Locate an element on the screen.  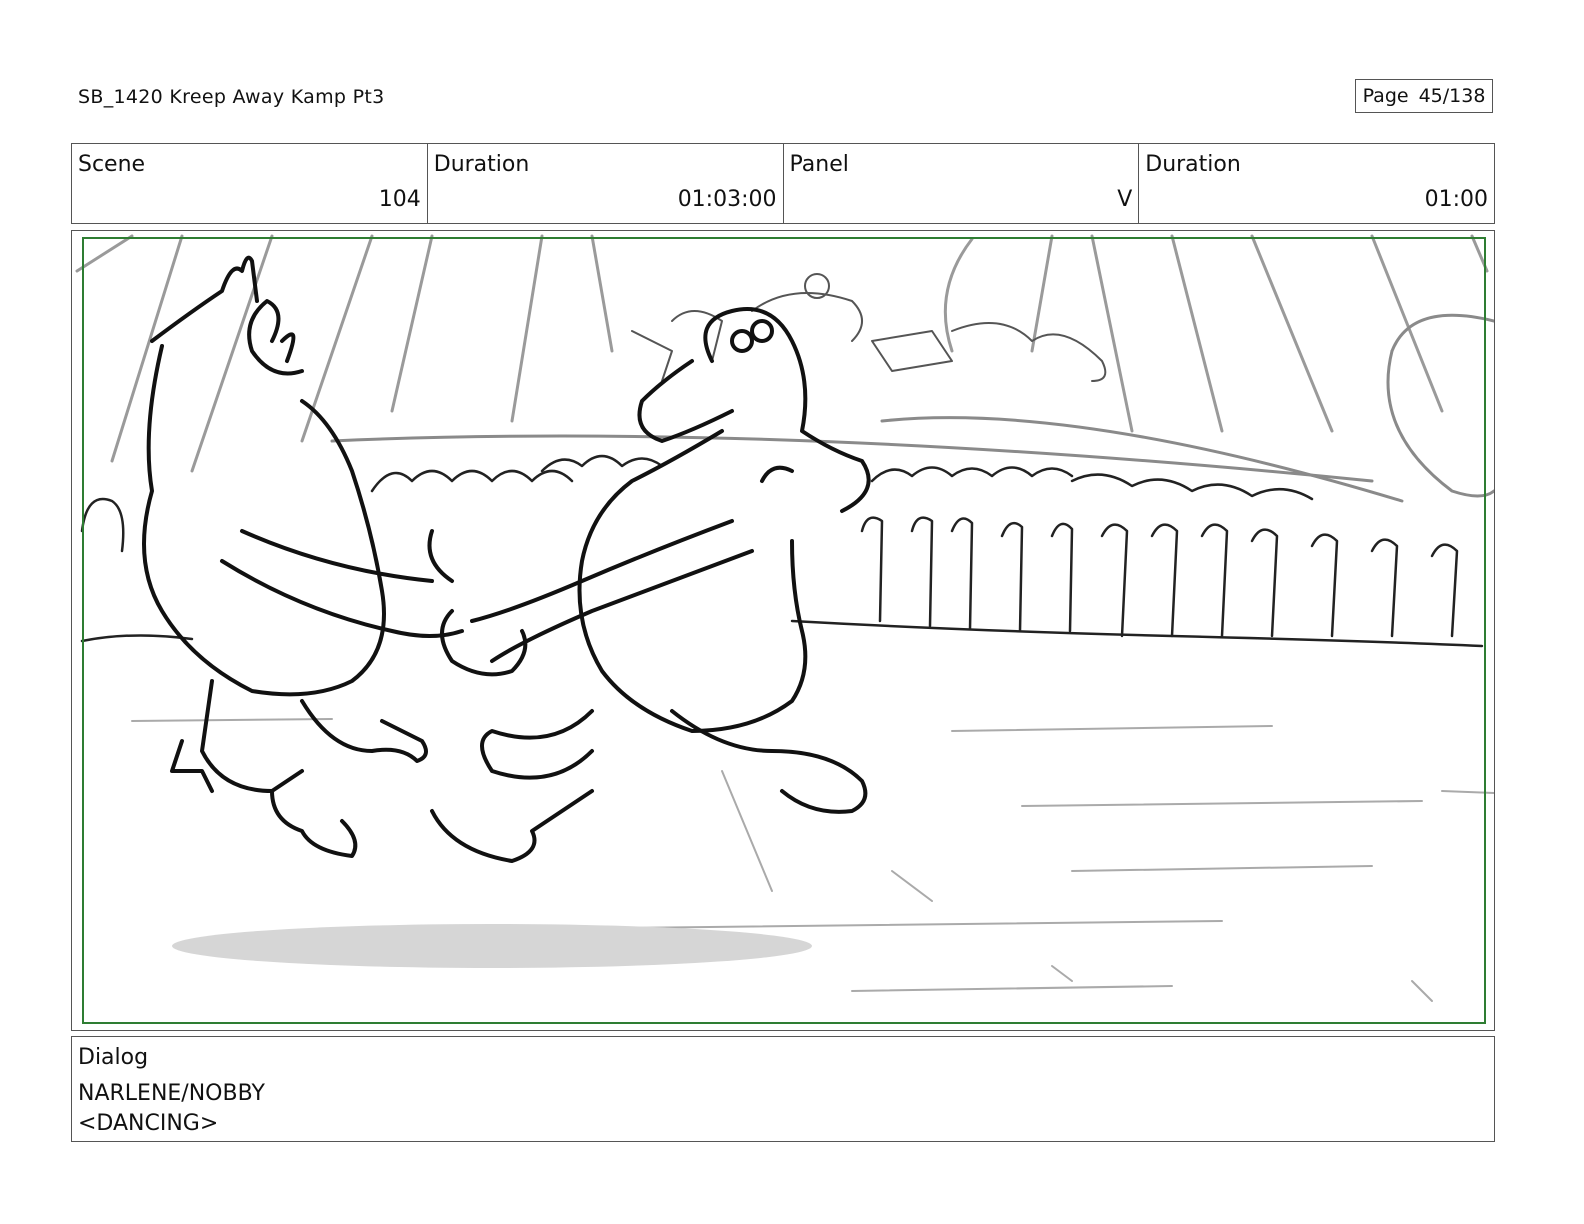
panel-duration-cell: Duration 01:00 is located at coordinates (1316, 183).